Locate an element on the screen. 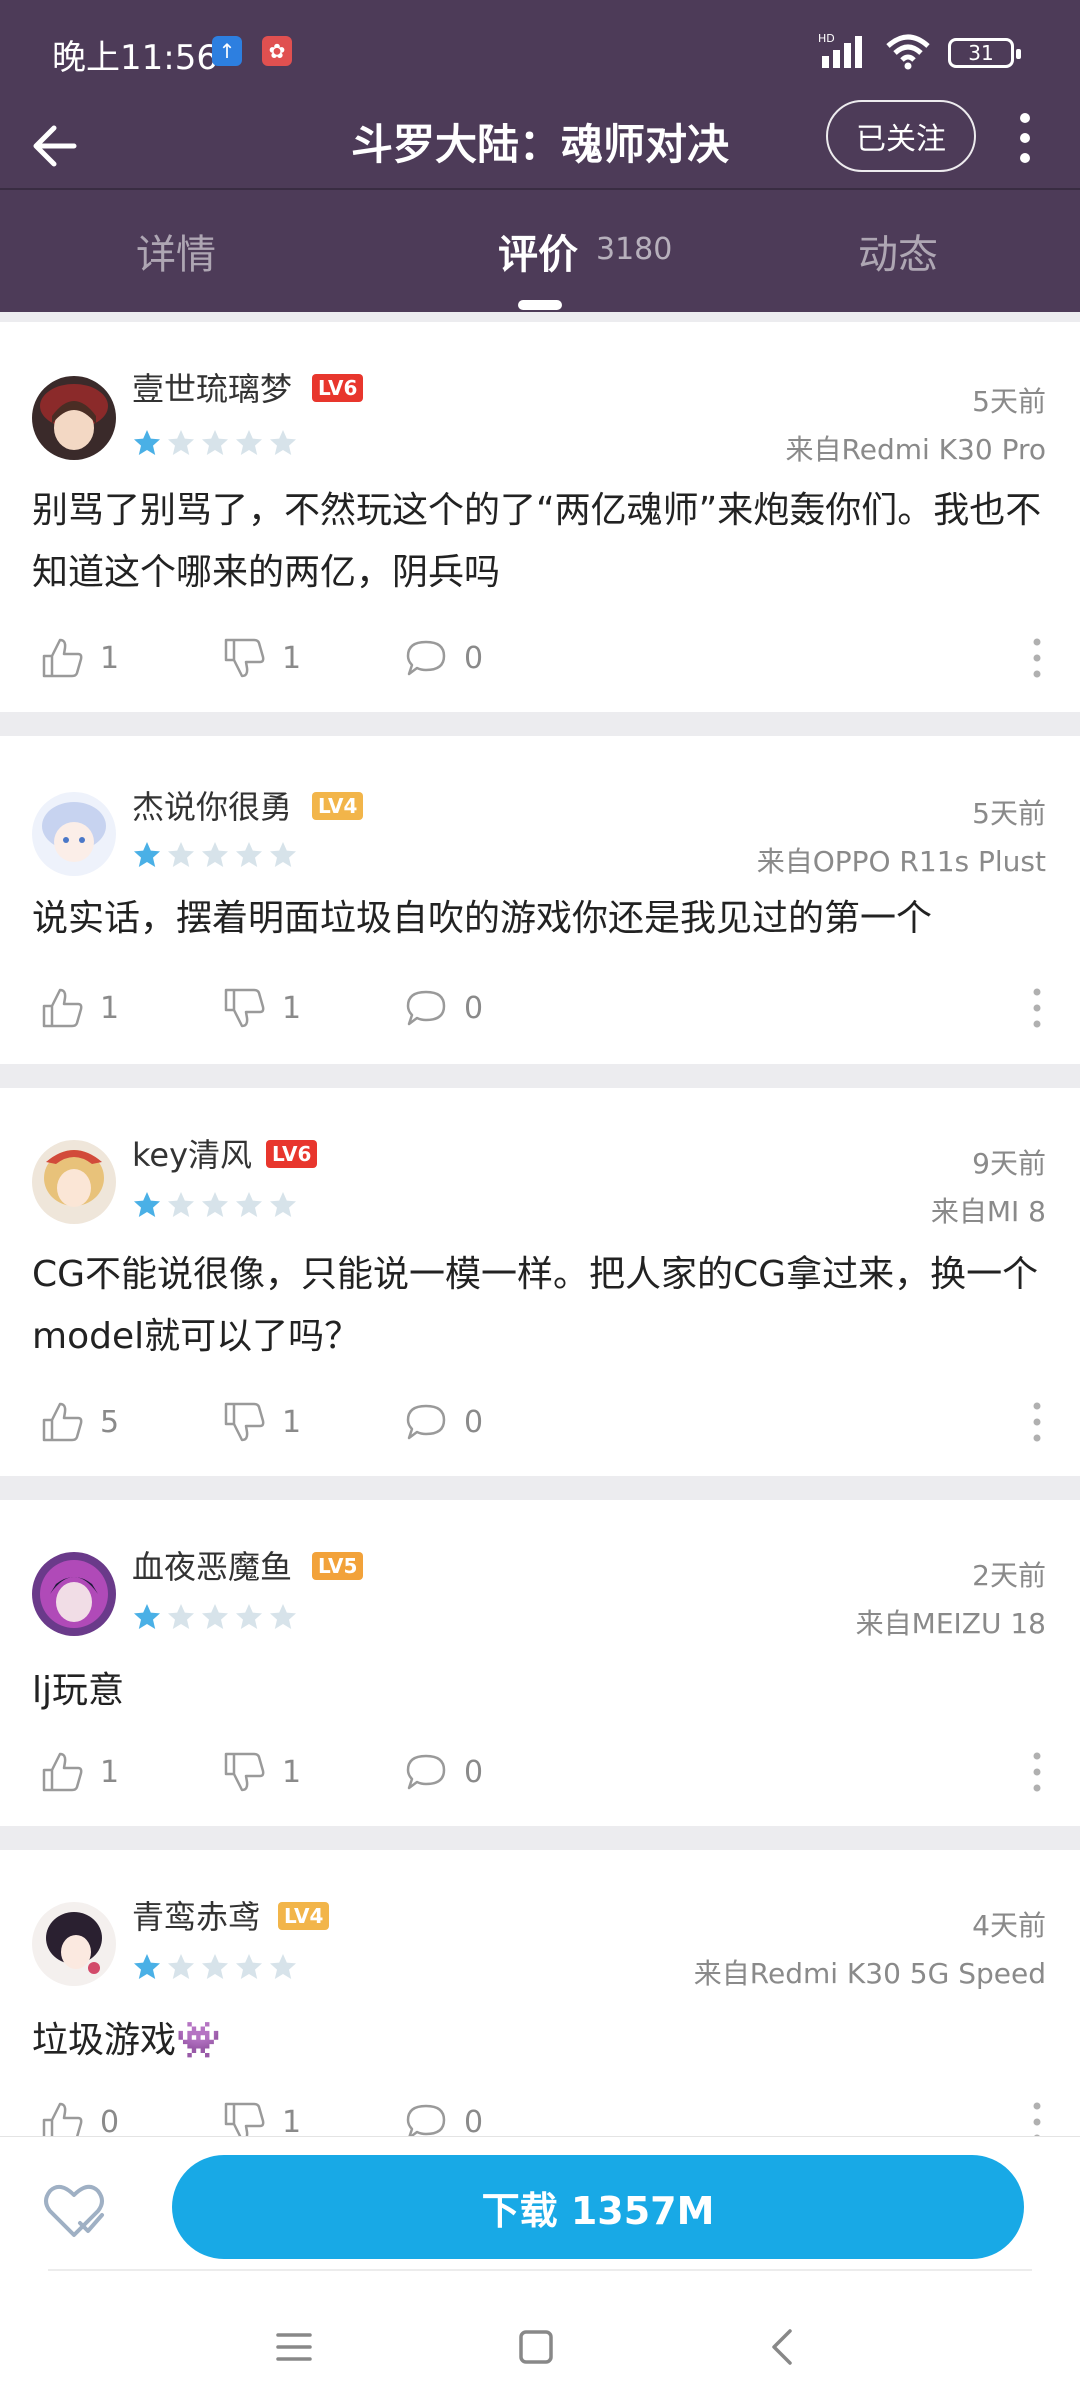 This screenshot has height=2400, width=1080. app-notification-icon: ✿ is located at coordinates (277, 51).